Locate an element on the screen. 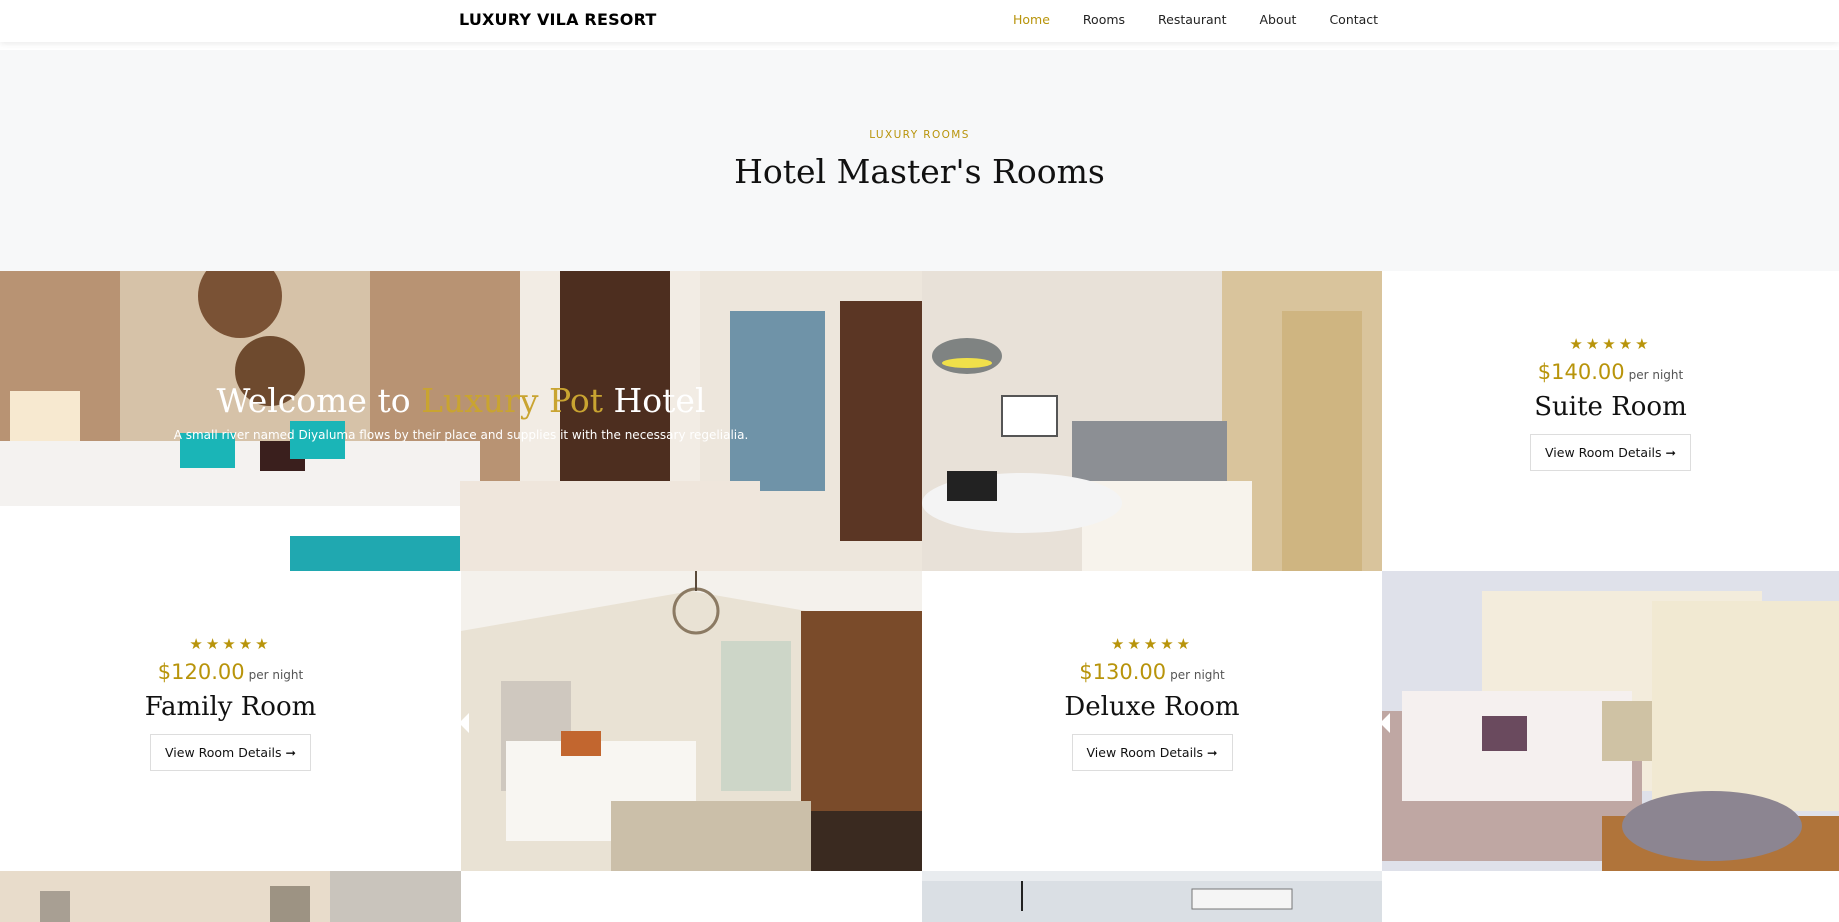  room-price: $140.00 is located at coordinates (1581, 372).